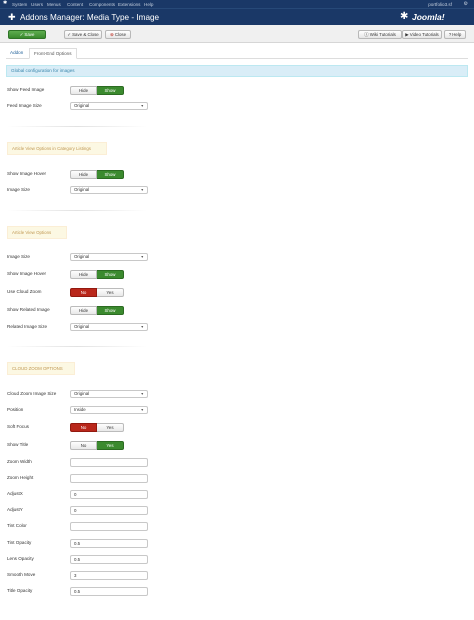 This screenshot has height=620, width=474. I want to click on image-size-select: Original ▼, so click(109, 257).